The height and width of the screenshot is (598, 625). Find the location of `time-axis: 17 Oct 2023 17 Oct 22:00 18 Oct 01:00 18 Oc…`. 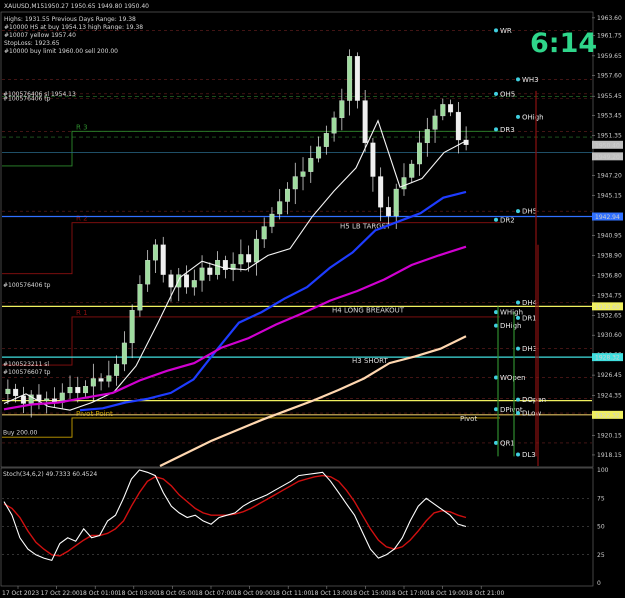

time-axis: 17 Oct 2023 17 Oct 22:00 18 Oct 01:00 18 Oc… is located at coordinates (253, 591).